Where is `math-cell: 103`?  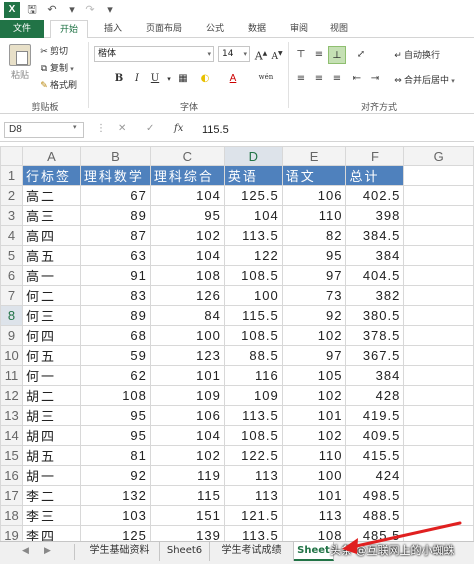
math-cell: 103 is located at coordinates (115, 516).